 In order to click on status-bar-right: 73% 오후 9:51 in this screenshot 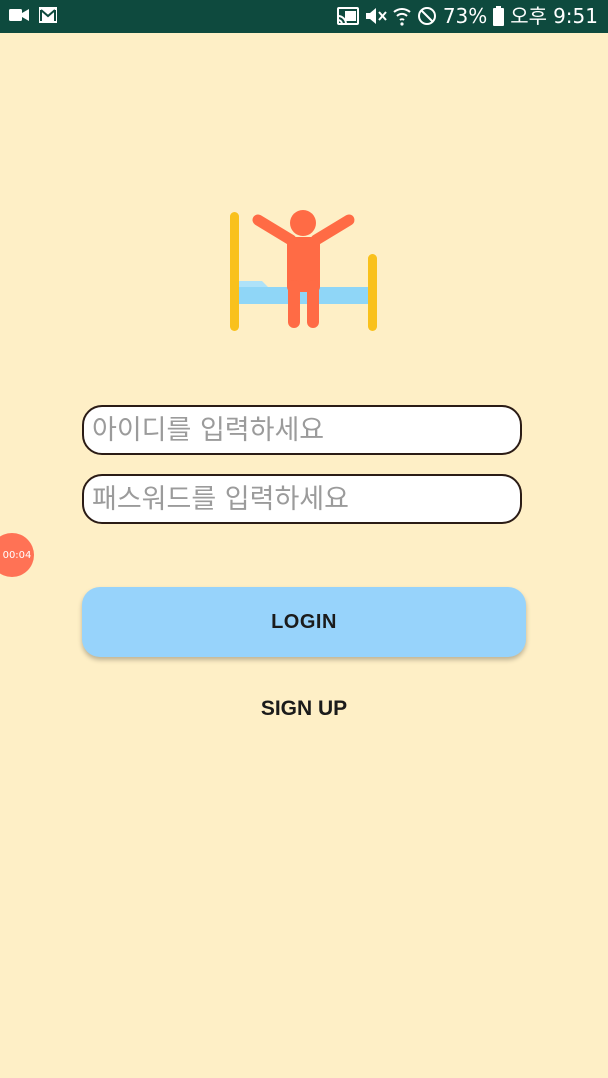, I will do `click(467, 16)`.